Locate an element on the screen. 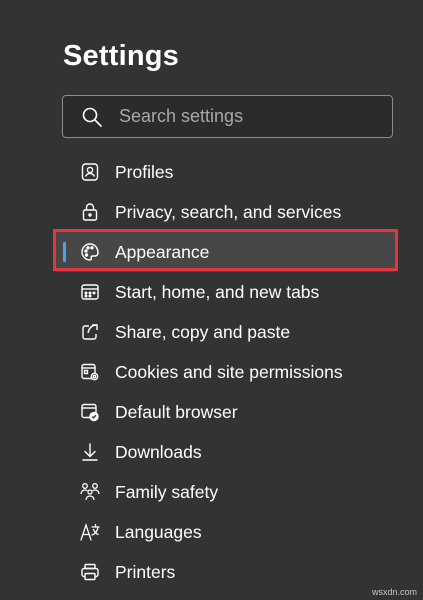 Image resolution: width=423 pixels, height=600 pixels. printer-icon is located at coordinates (90, 572).